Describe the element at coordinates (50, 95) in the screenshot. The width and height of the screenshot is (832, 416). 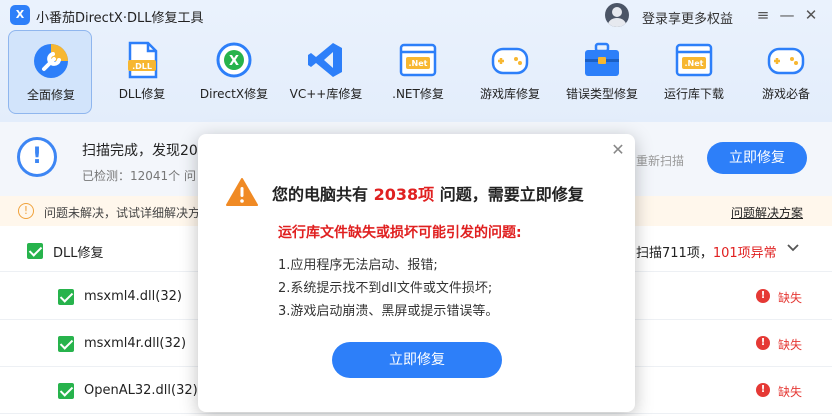
I see `tool-label: 全面修复` at that location.